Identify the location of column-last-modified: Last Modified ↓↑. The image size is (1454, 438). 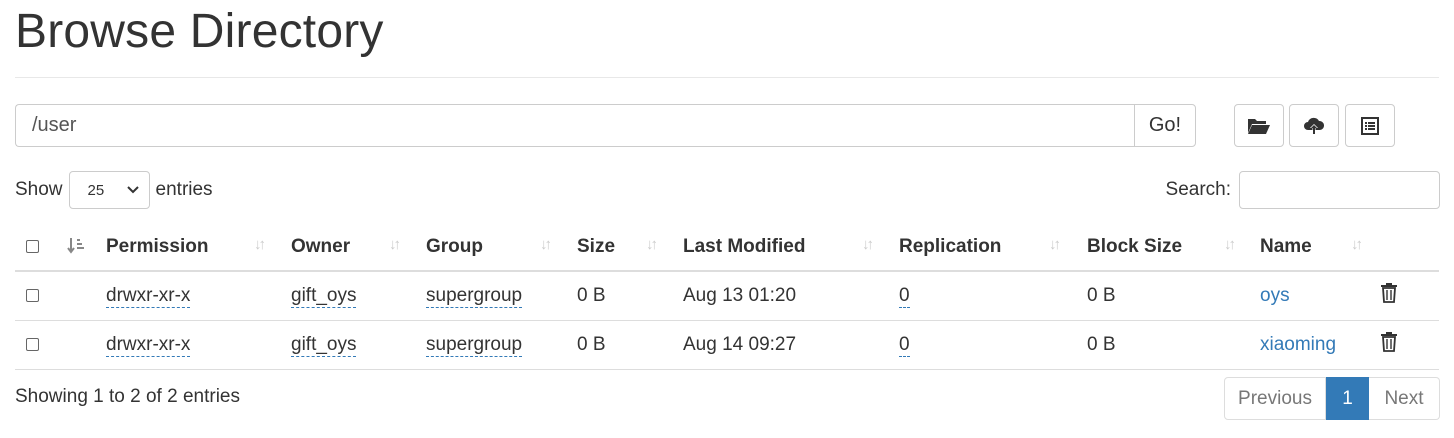
(791, 248).